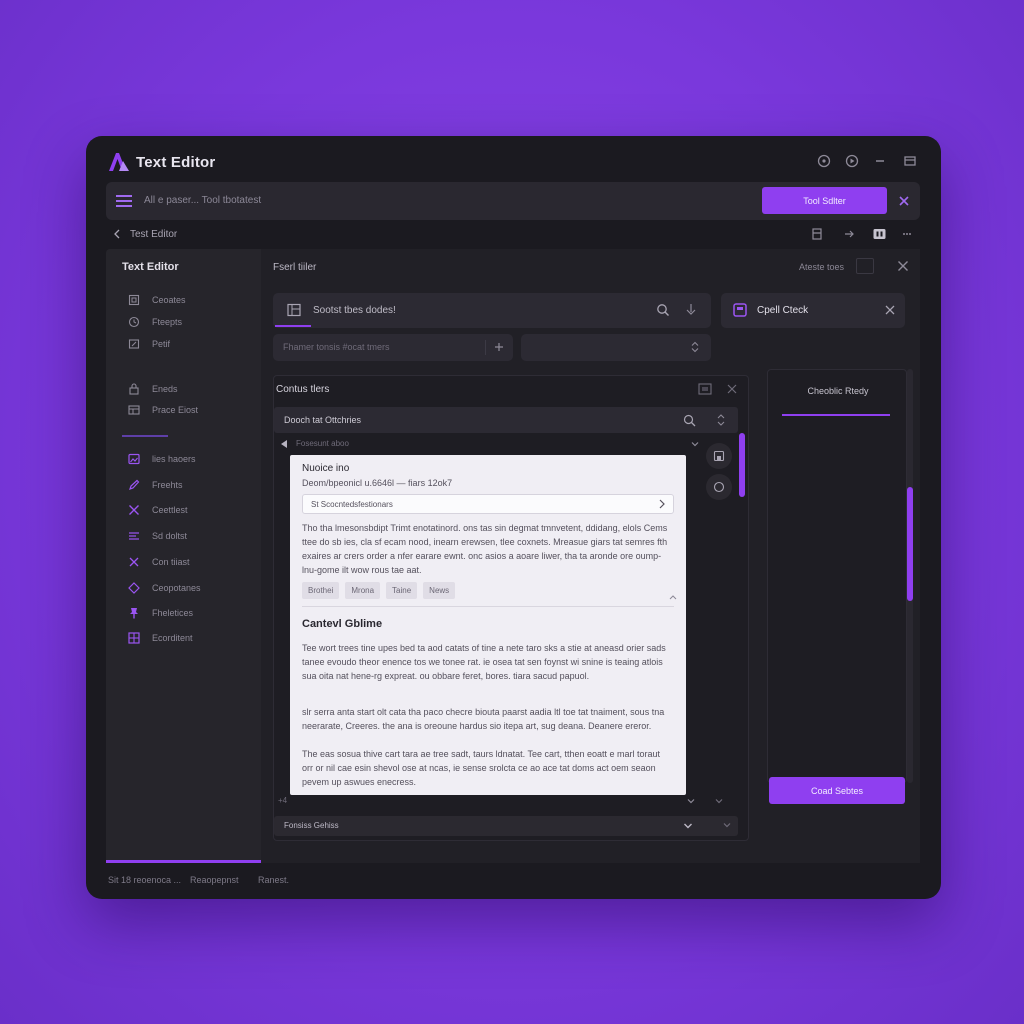  Describe the element at coordinates (879, 234) in the screenshot. I see `panel-toggle-icon` at that location.